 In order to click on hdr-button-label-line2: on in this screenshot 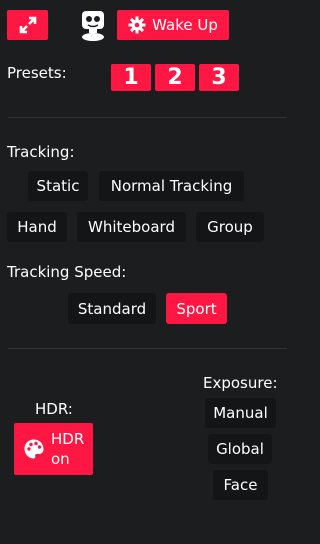, I will do `click(60, 459)`.